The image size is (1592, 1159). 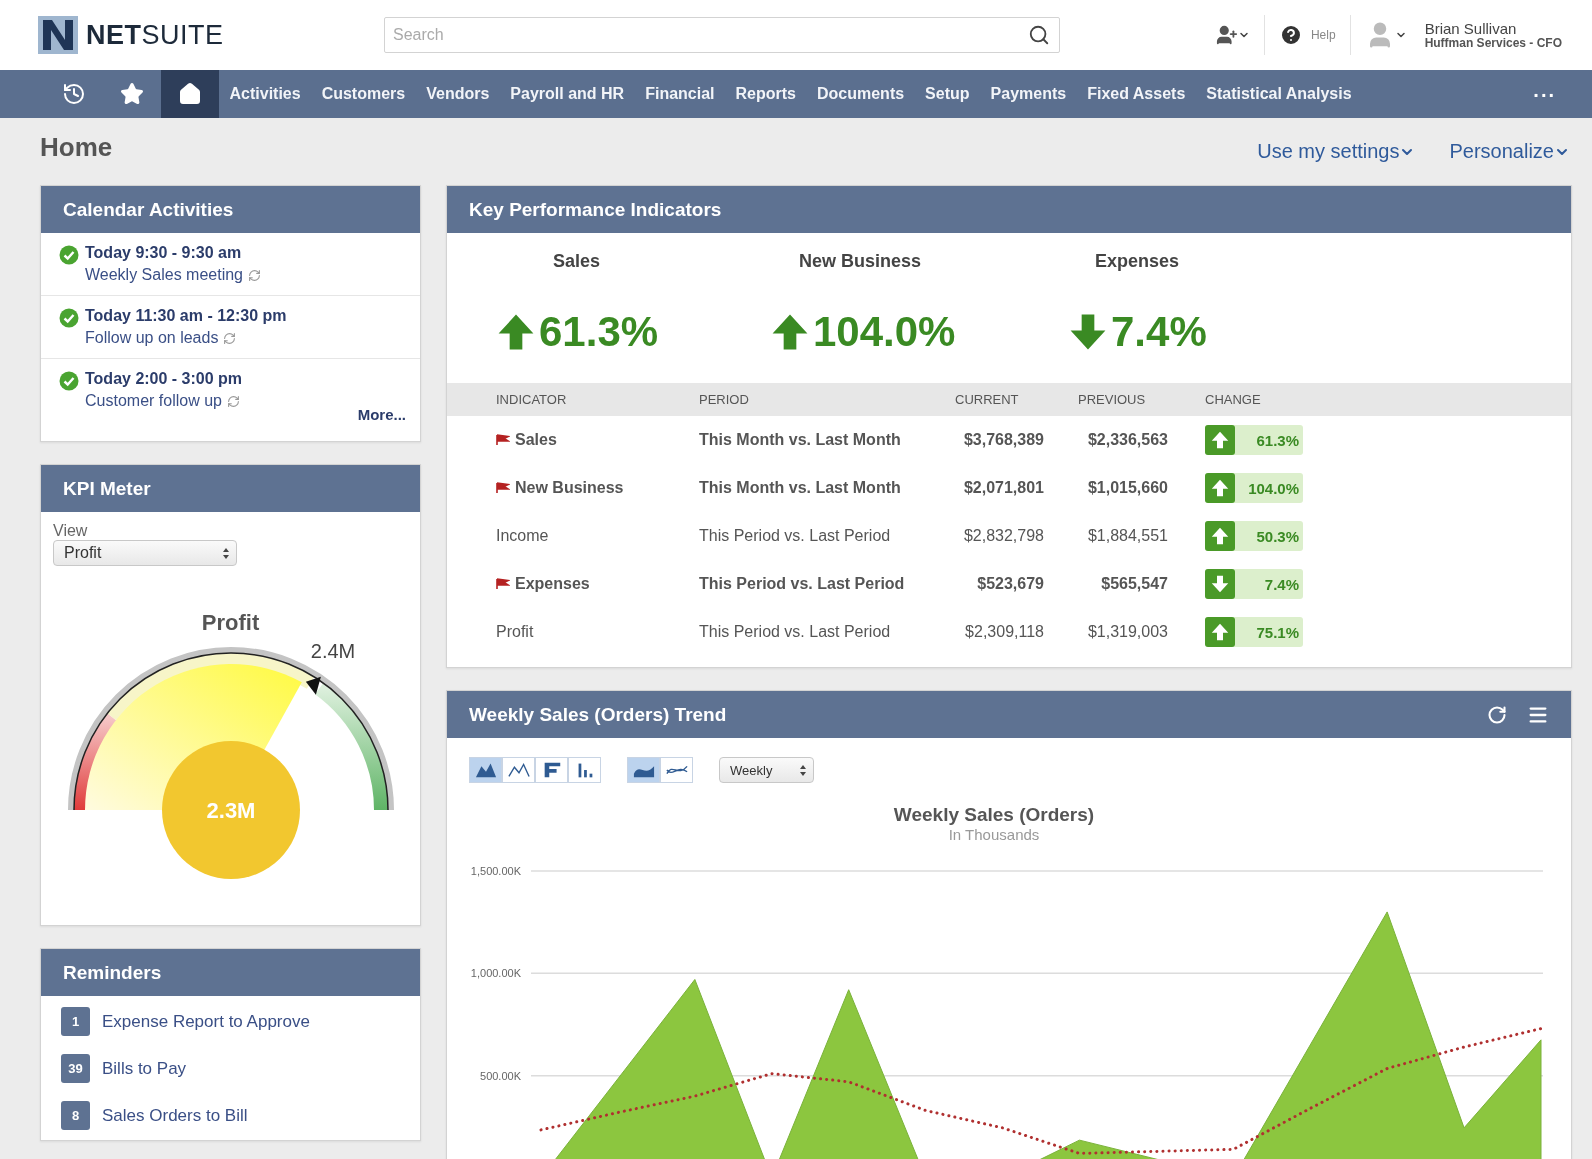 What do you see at coordinates (577, 261) in the screenshot?
I see `kpi-label: Sales` at bounding box center [577, 261].